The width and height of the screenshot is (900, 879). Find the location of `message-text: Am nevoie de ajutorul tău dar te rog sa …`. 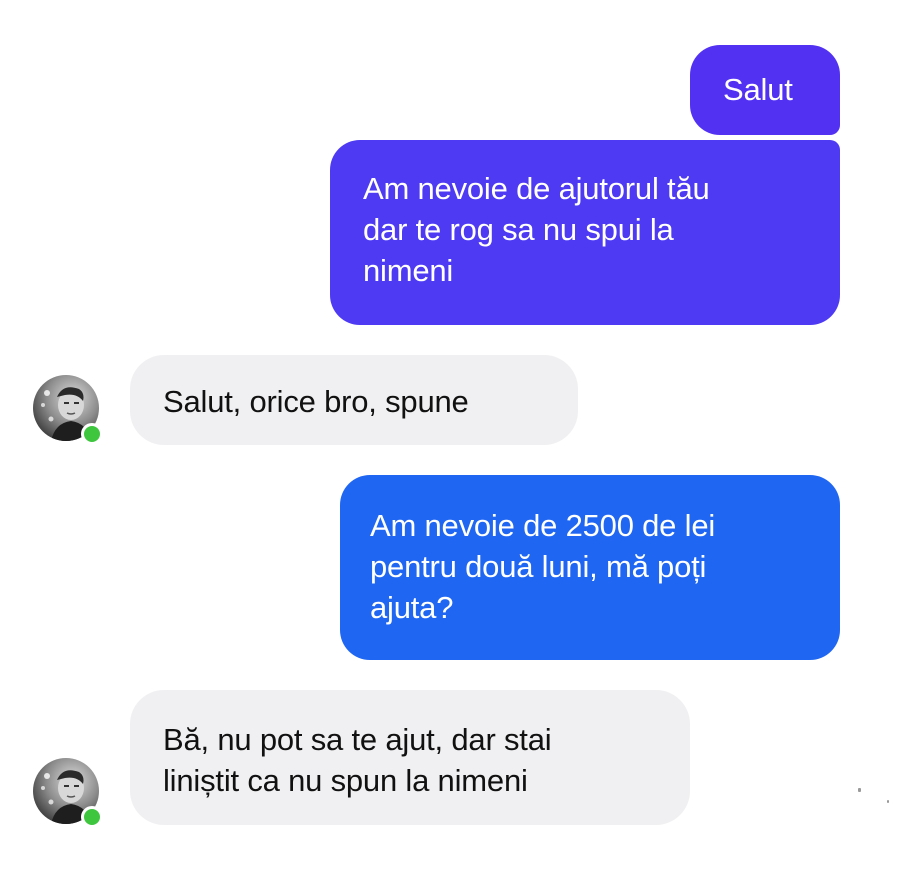

message-text: Am nevoie de ajutorul tău dar te rog sa … is located at coordinates (536, 229).